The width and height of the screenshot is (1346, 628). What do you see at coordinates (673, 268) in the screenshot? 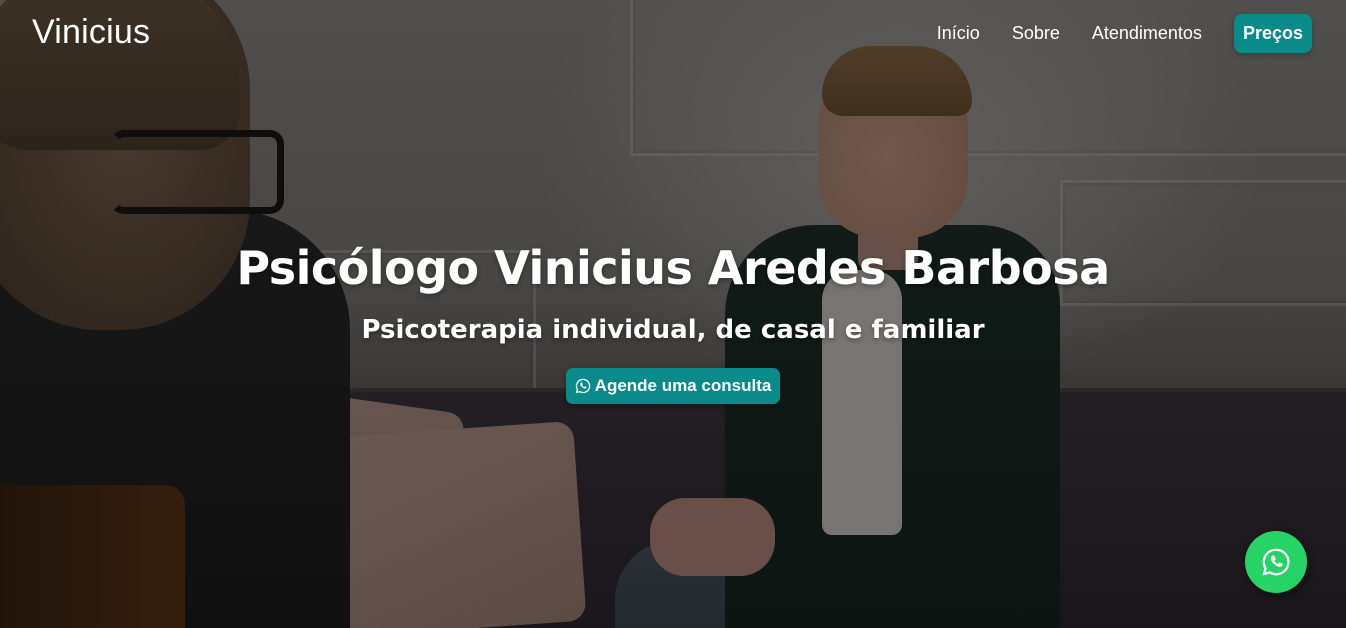
I see `hero-title: Psicólogo Vinicius Aredes Barbosa` at bounding box center [673, 268].